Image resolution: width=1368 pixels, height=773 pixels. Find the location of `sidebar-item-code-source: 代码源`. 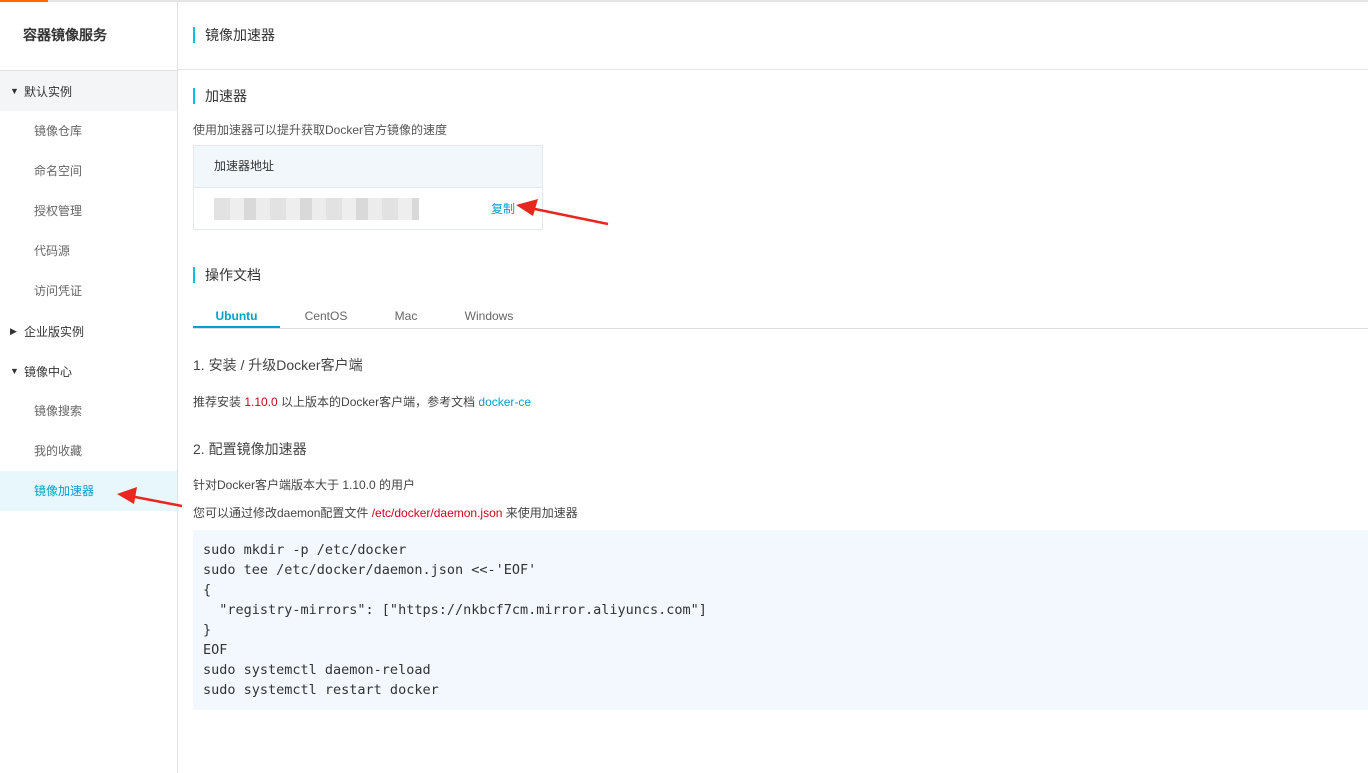

sidebar-item-code-source: 代码源 is located at coordinates (88, 251).